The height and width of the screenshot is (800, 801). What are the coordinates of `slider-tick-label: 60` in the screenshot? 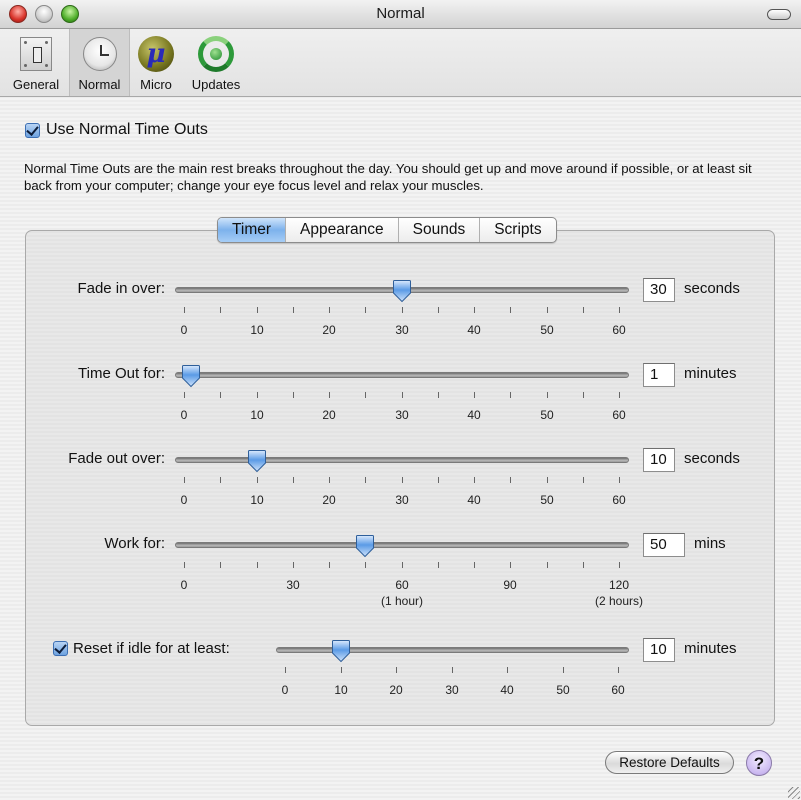 It's located at (619, 500).